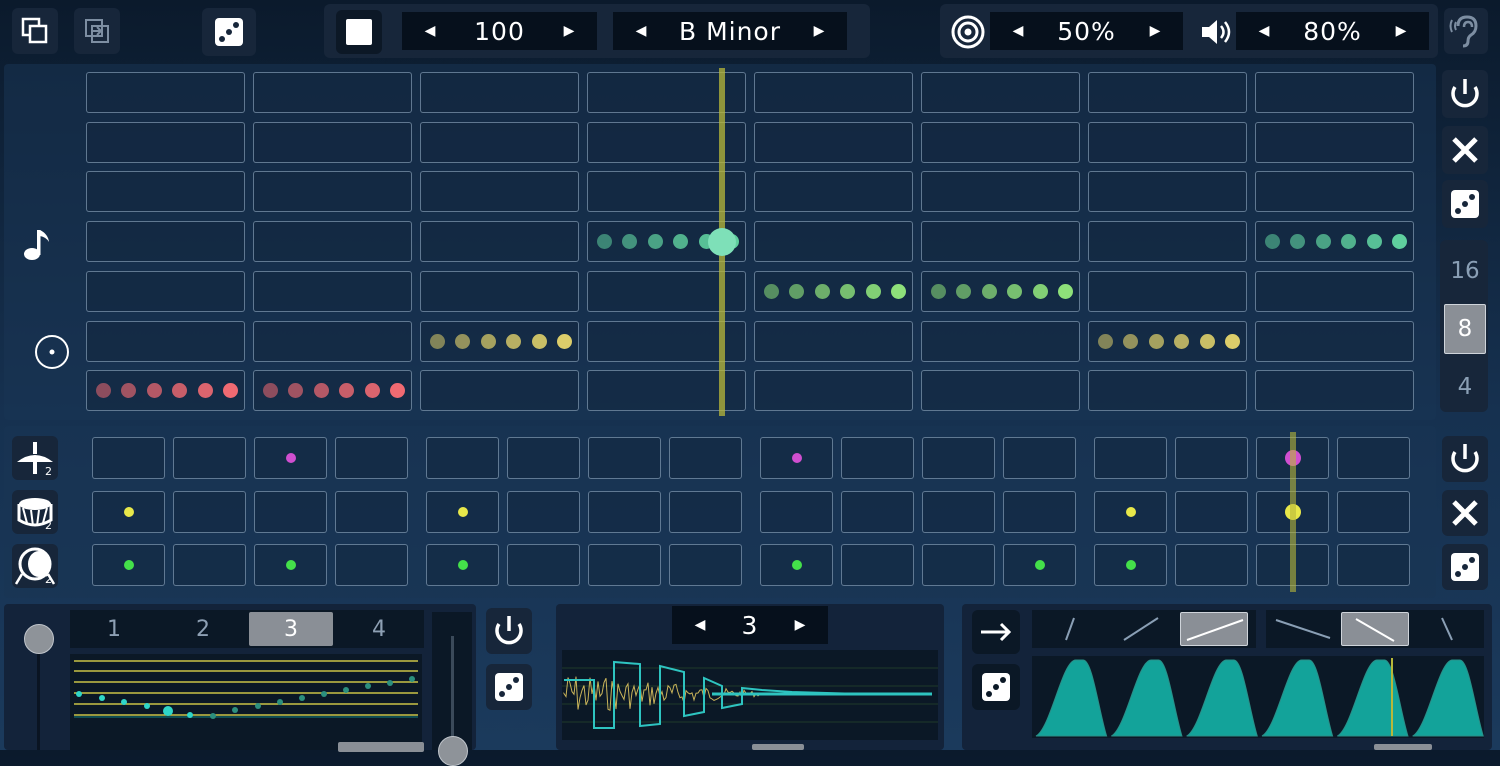 Image resolution: width=1500 pixels, height=766 pixels. I want to click on melody-randomize-button, so click(1465, 204).